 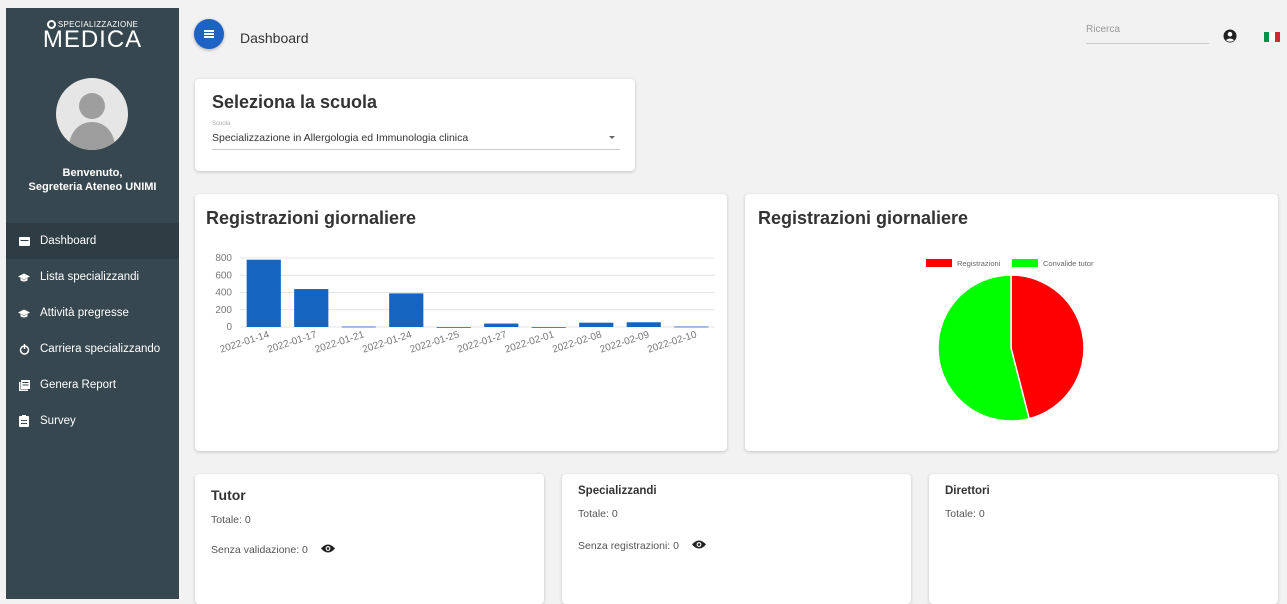 What do you see at coordinates (416, 149) in the screenshot?
I see `school-select-underline` at bounding box center [416, 149].